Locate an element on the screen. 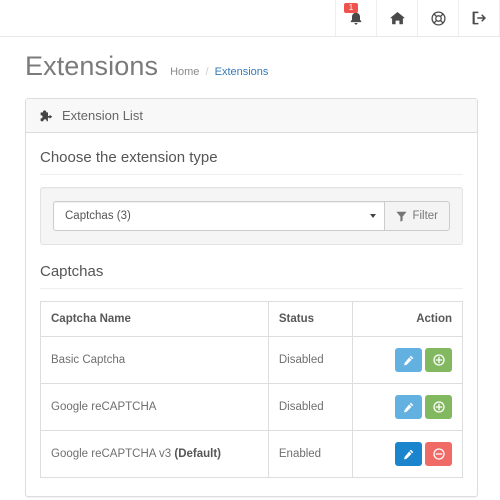  table-row: Basic Captcha Disabled is located at coordinates (251, 360).